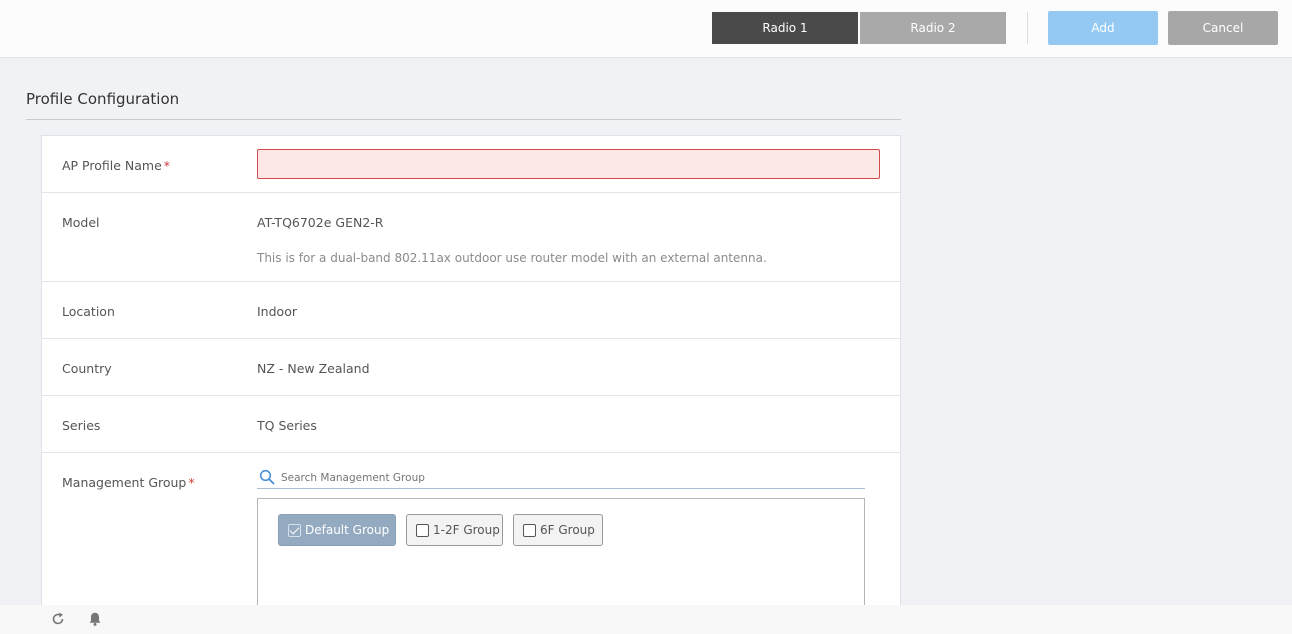  Describe the element at coordinates (466, 530) in the screenshot. I see `group-chip-label: 1-2F Group` at that location.